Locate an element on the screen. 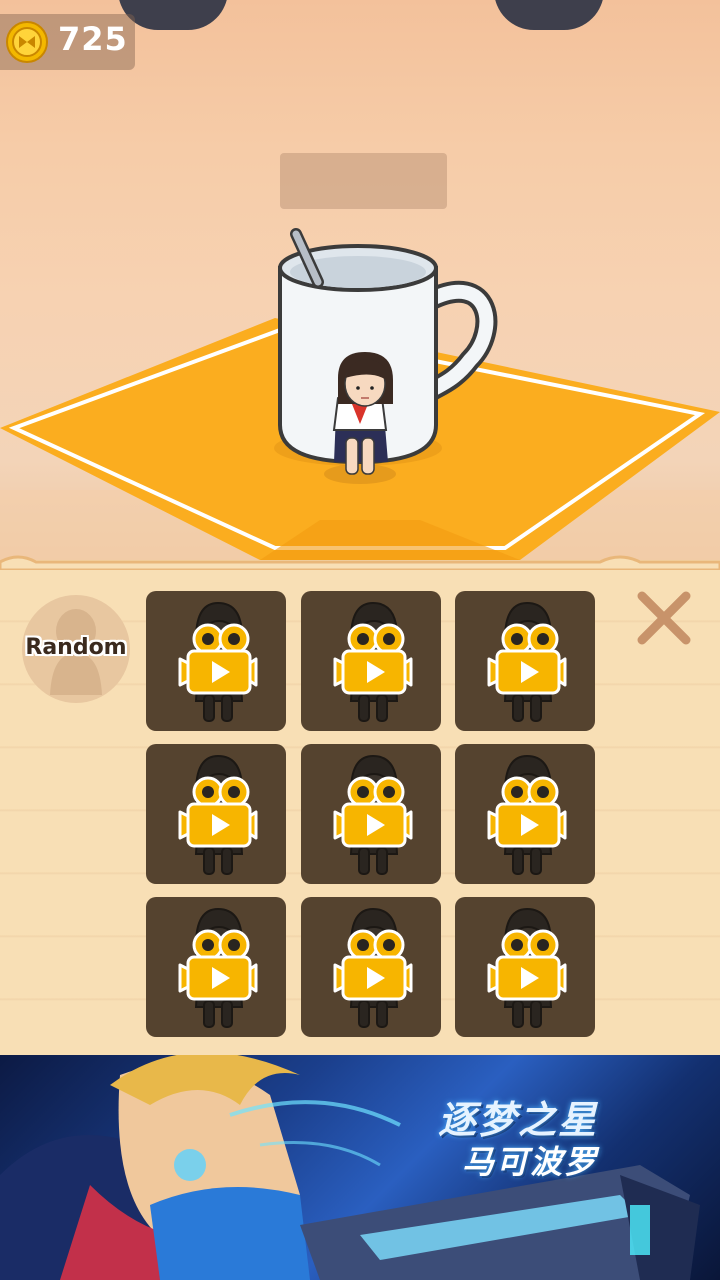  coin-icon is located at coordinates (27, 42).